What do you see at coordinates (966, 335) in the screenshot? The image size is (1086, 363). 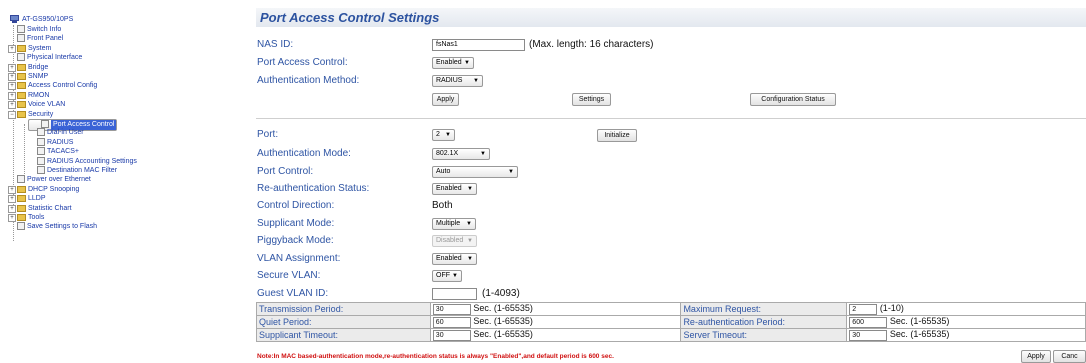 I see `server-timeout-cell: 30 Sec. (1-65535)` at bounding box center [966, 335].